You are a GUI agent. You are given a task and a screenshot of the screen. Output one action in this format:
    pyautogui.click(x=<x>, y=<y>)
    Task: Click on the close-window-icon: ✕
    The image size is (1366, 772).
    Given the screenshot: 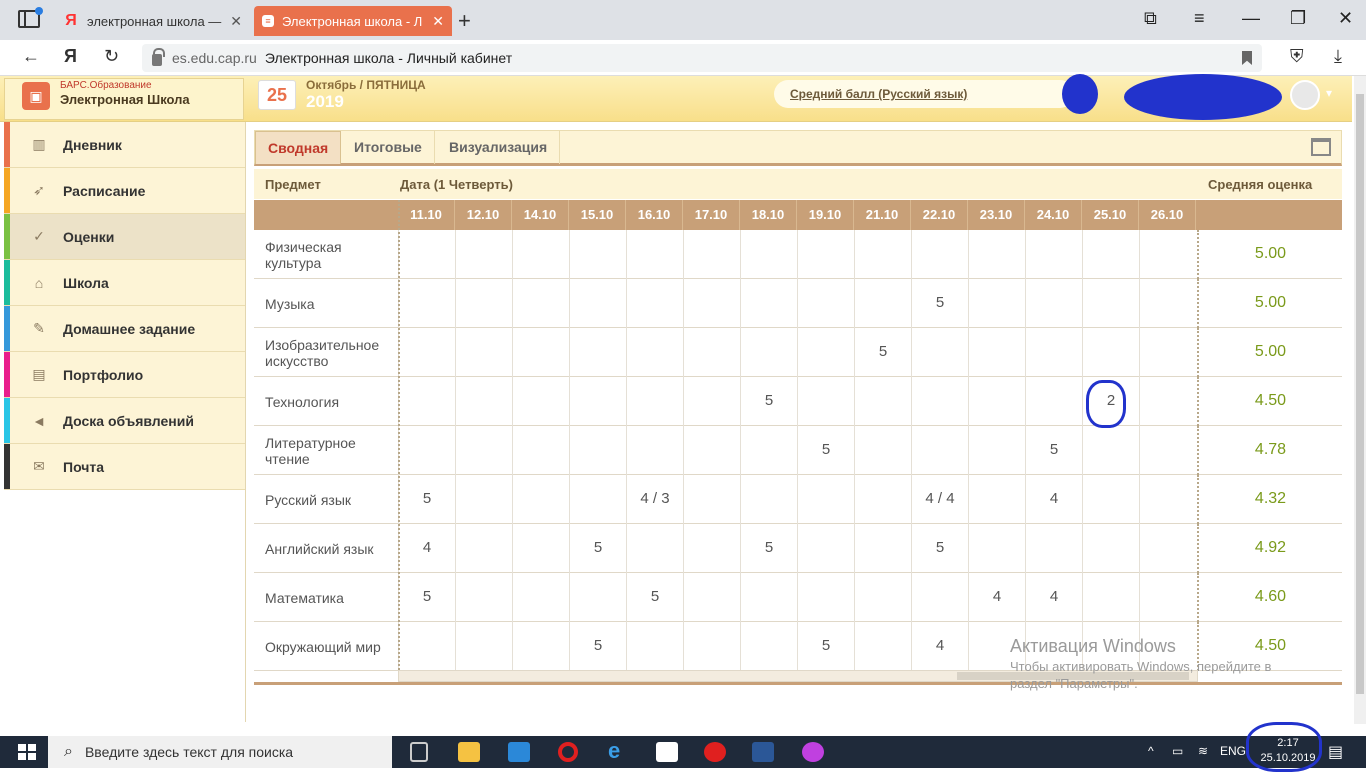 What is the action you would take?
    pyautogui.click(x=1345, y=18)
    